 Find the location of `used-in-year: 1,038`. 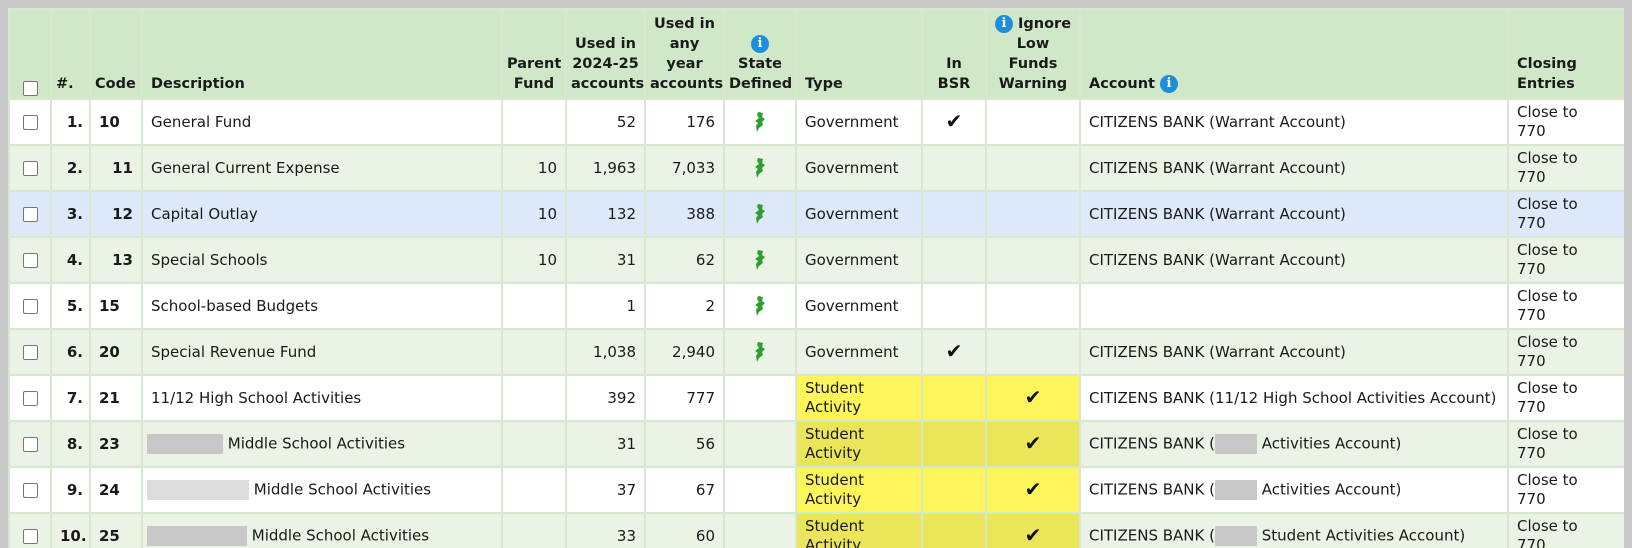

used-in-year: 1,038 is located at coordinates (605, 352).